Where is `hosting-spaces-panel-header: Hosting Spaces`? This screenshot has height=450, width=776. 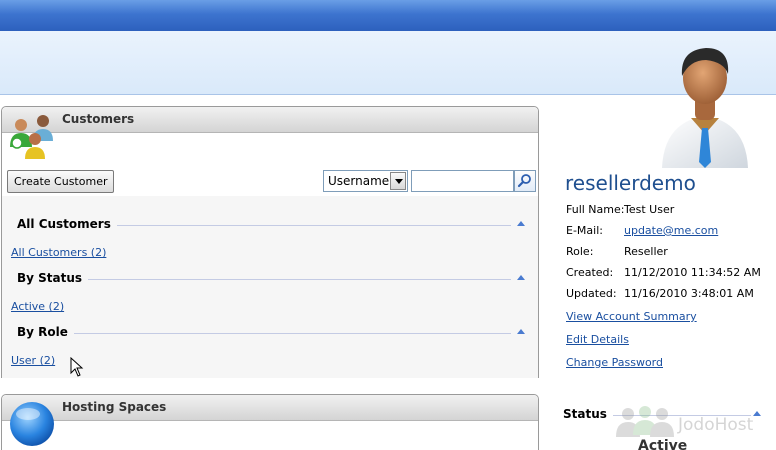
hosting-spaces-panel-header: Hosting Spaces is located at coordinates (270, 408).